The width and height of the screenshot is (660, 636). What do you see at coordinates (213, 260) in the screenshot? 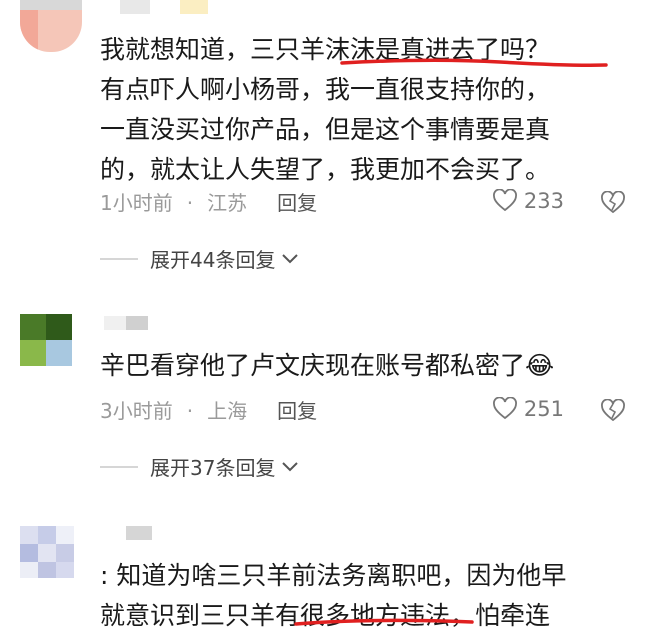
I see `expand-label: 展开44条回复` at bounding box center [213, 260].